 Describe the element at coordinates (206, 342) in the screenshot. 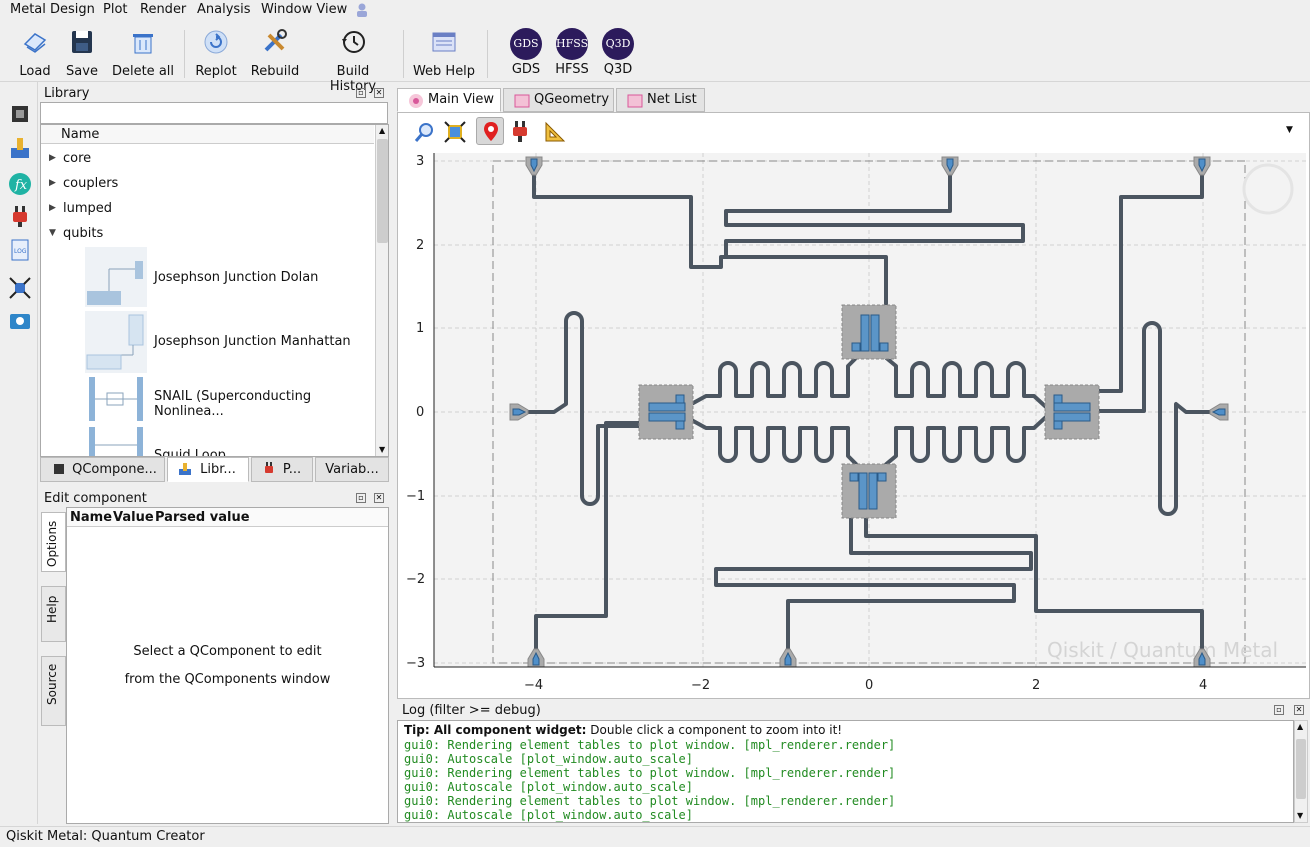

I see `library-item-jj-manhattan: Josephson Junction Manhattan` at that location.